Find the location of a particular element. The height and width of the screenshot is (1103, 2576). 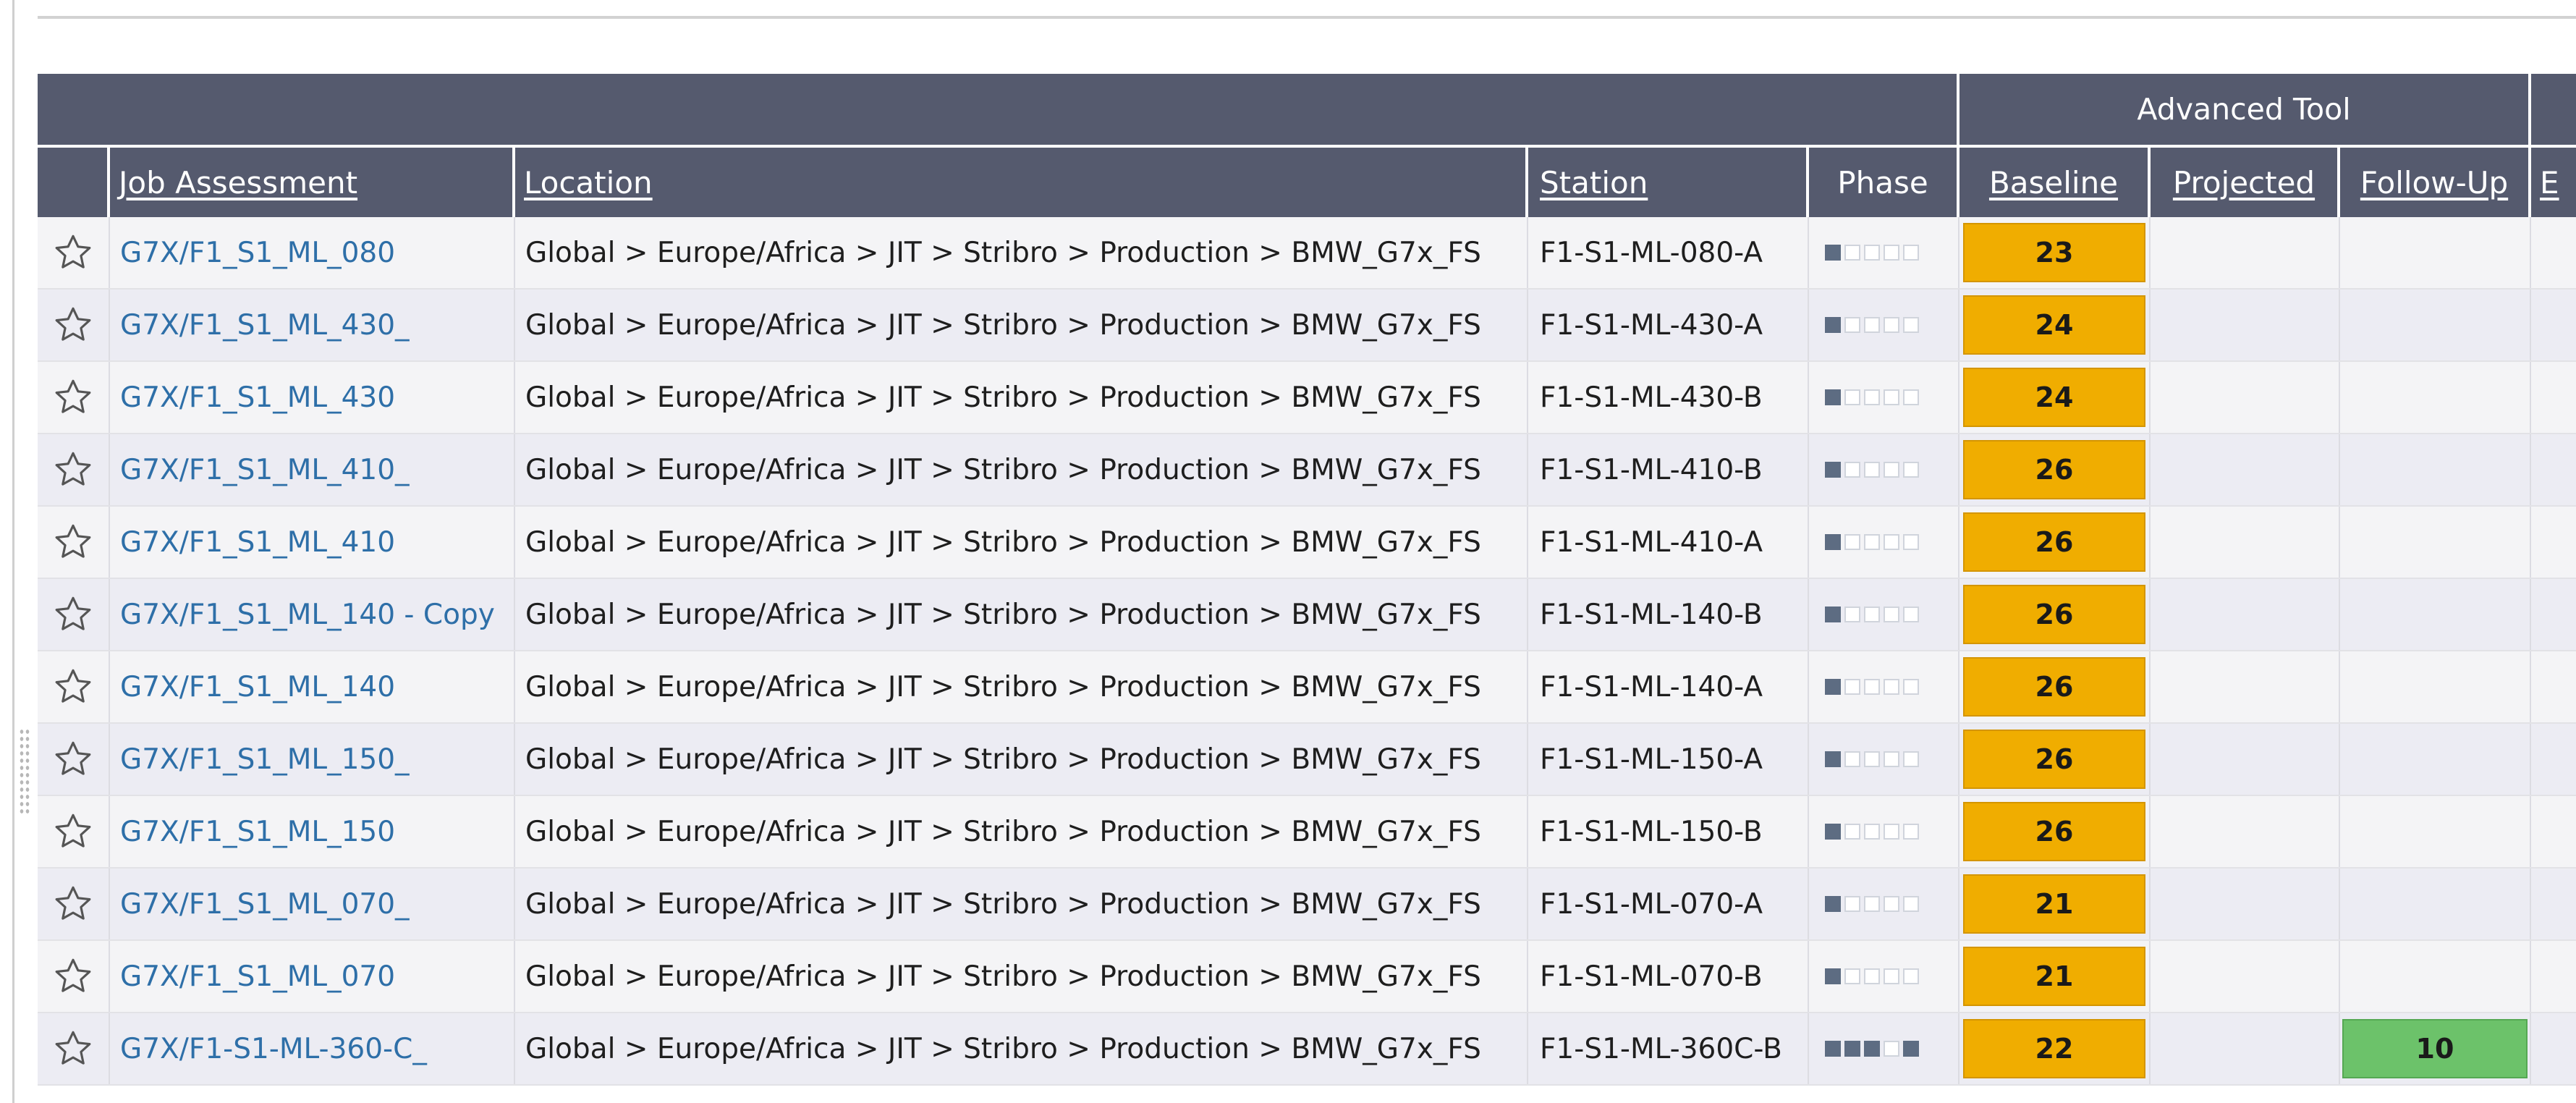

advanced-tool-group-header: Advanced Tool is located at coordinates (2242, 109).